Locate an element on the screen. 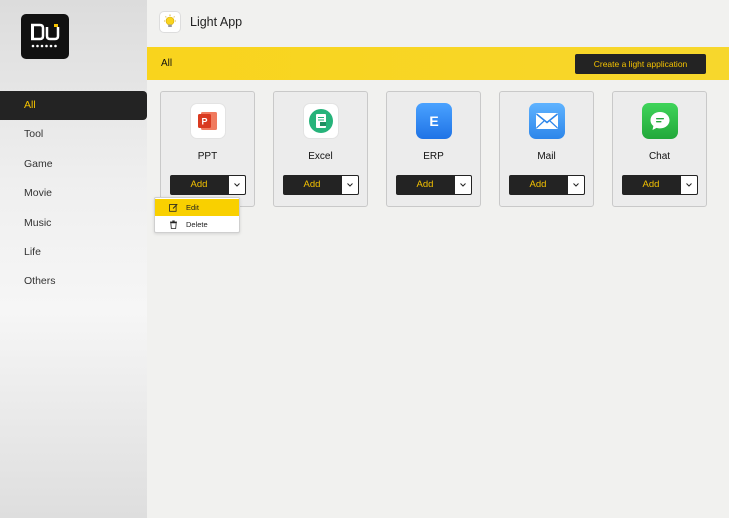 This screenshot has height=518, width=729. svg-text: P is located at coordinates (204, 122).